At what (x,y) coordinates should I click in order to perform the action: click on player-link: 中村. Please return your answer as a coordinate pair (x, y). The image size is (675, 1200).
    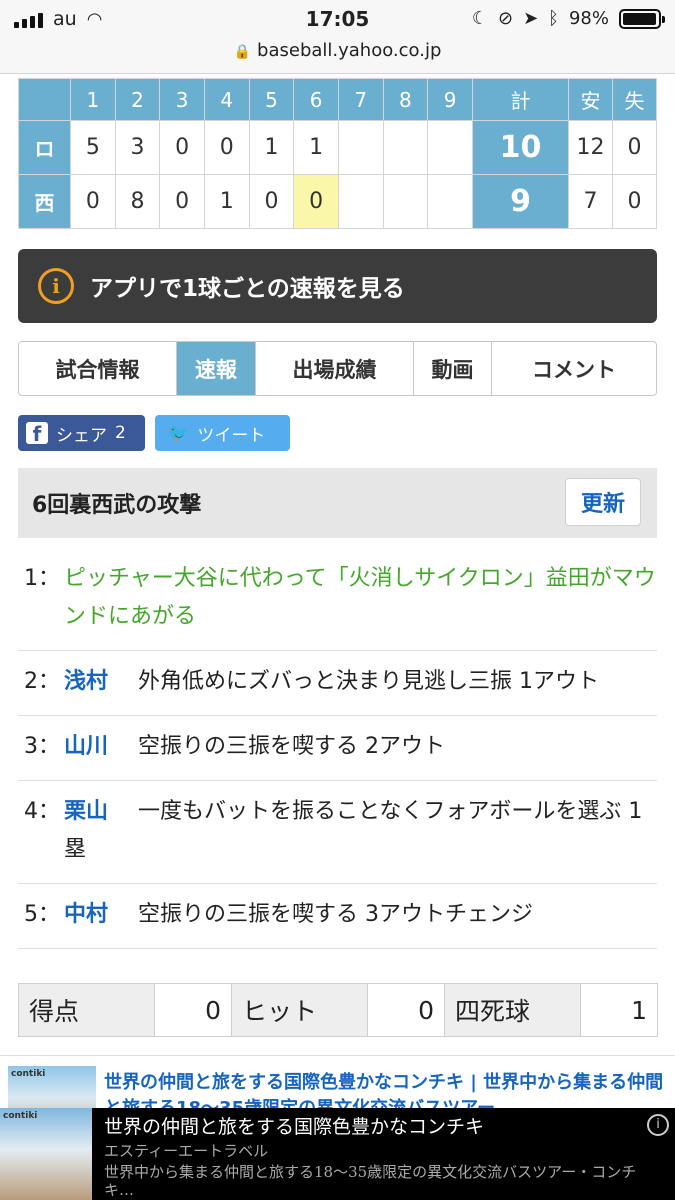
    Looking at the image, I should click on (86, 914).